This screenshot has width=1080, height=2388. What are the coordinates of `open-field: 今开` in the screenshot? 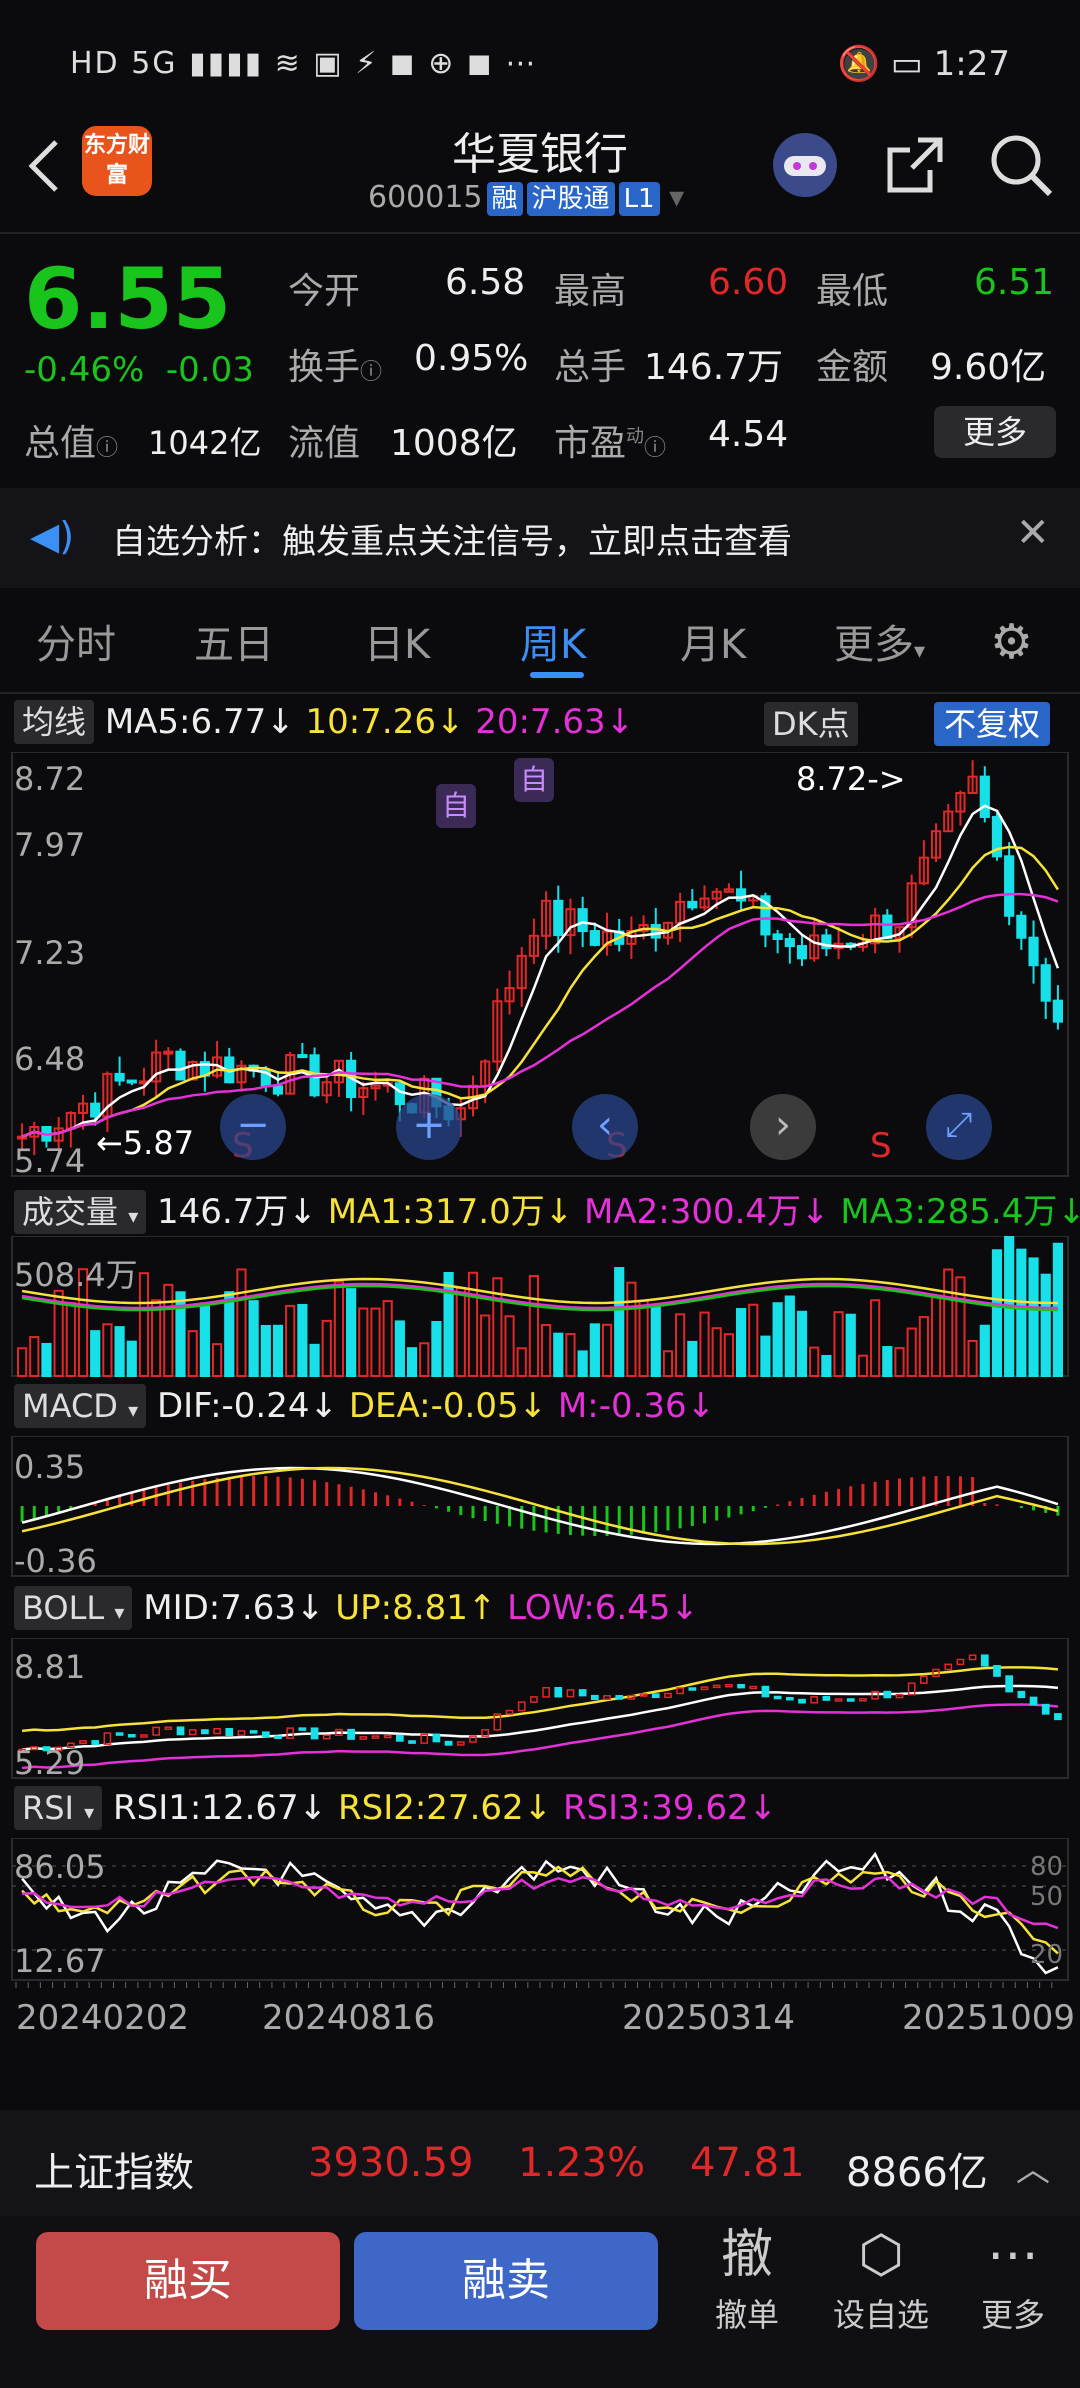 It's located at (324, 291).